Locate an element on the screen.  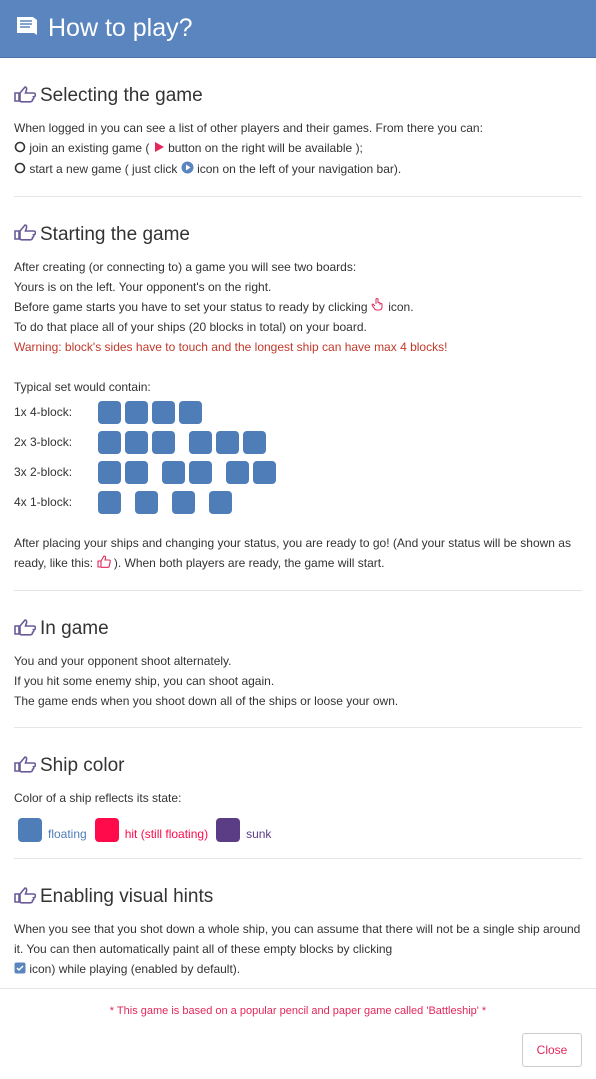
color-legend: floating hit (still floating) sunk is located at coordinates (300, 830).